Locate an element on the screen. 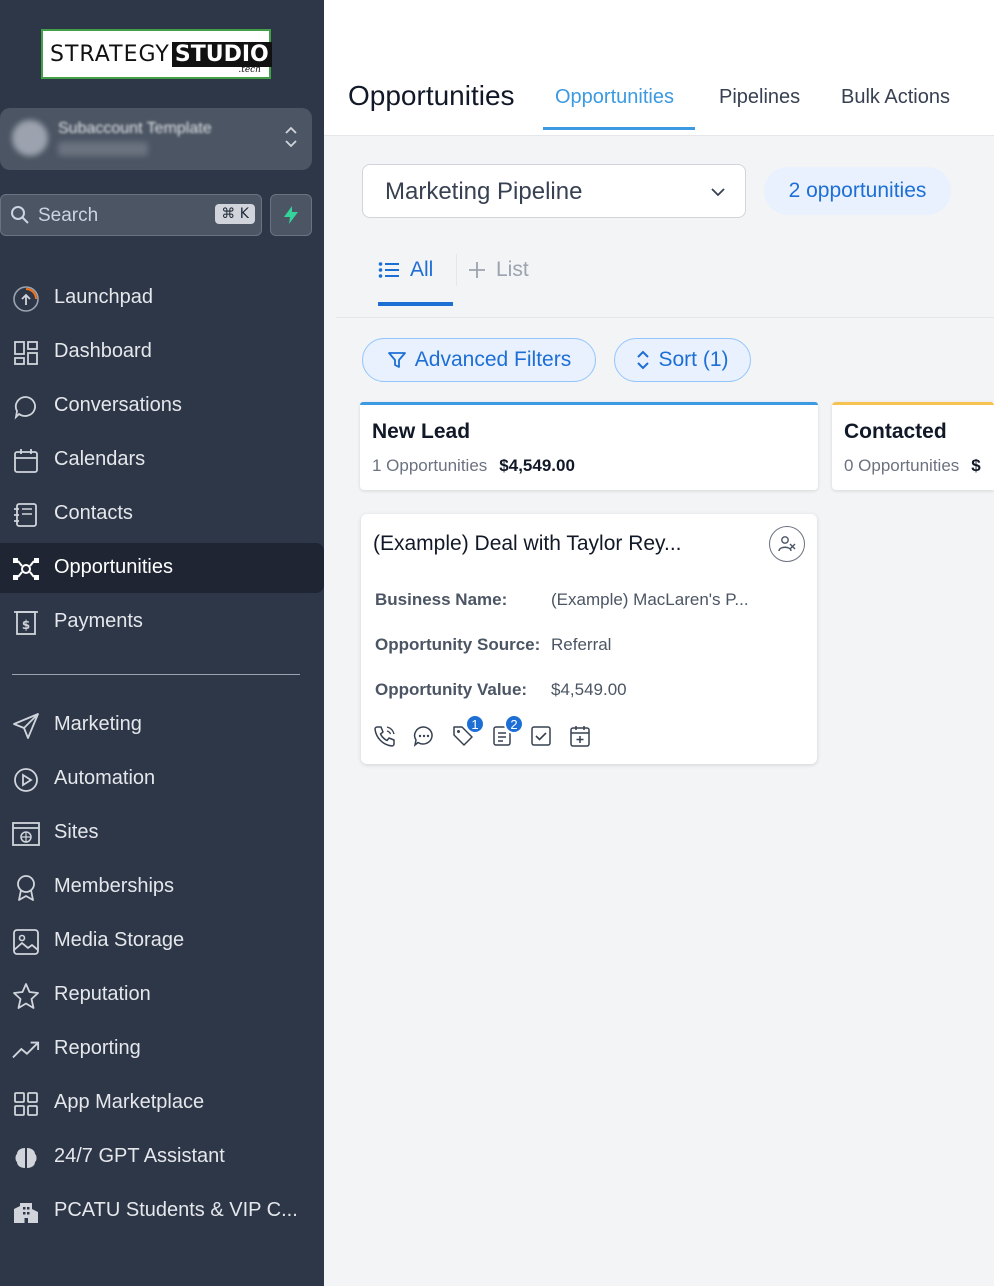 This screenshot has height=1286, width=994. add-list-button: List is located at coordinates (498, 270).